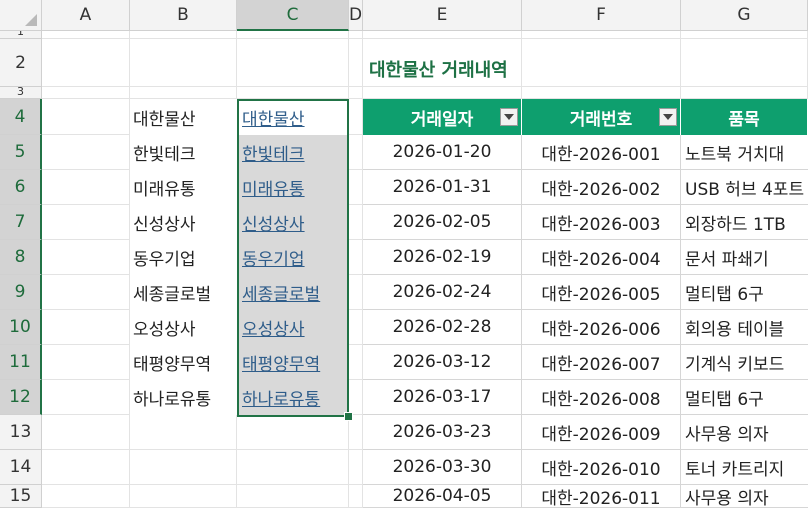 The image size is (808, 508). I want to click on table-cell: 대한-2026-001, so click(601, 152).